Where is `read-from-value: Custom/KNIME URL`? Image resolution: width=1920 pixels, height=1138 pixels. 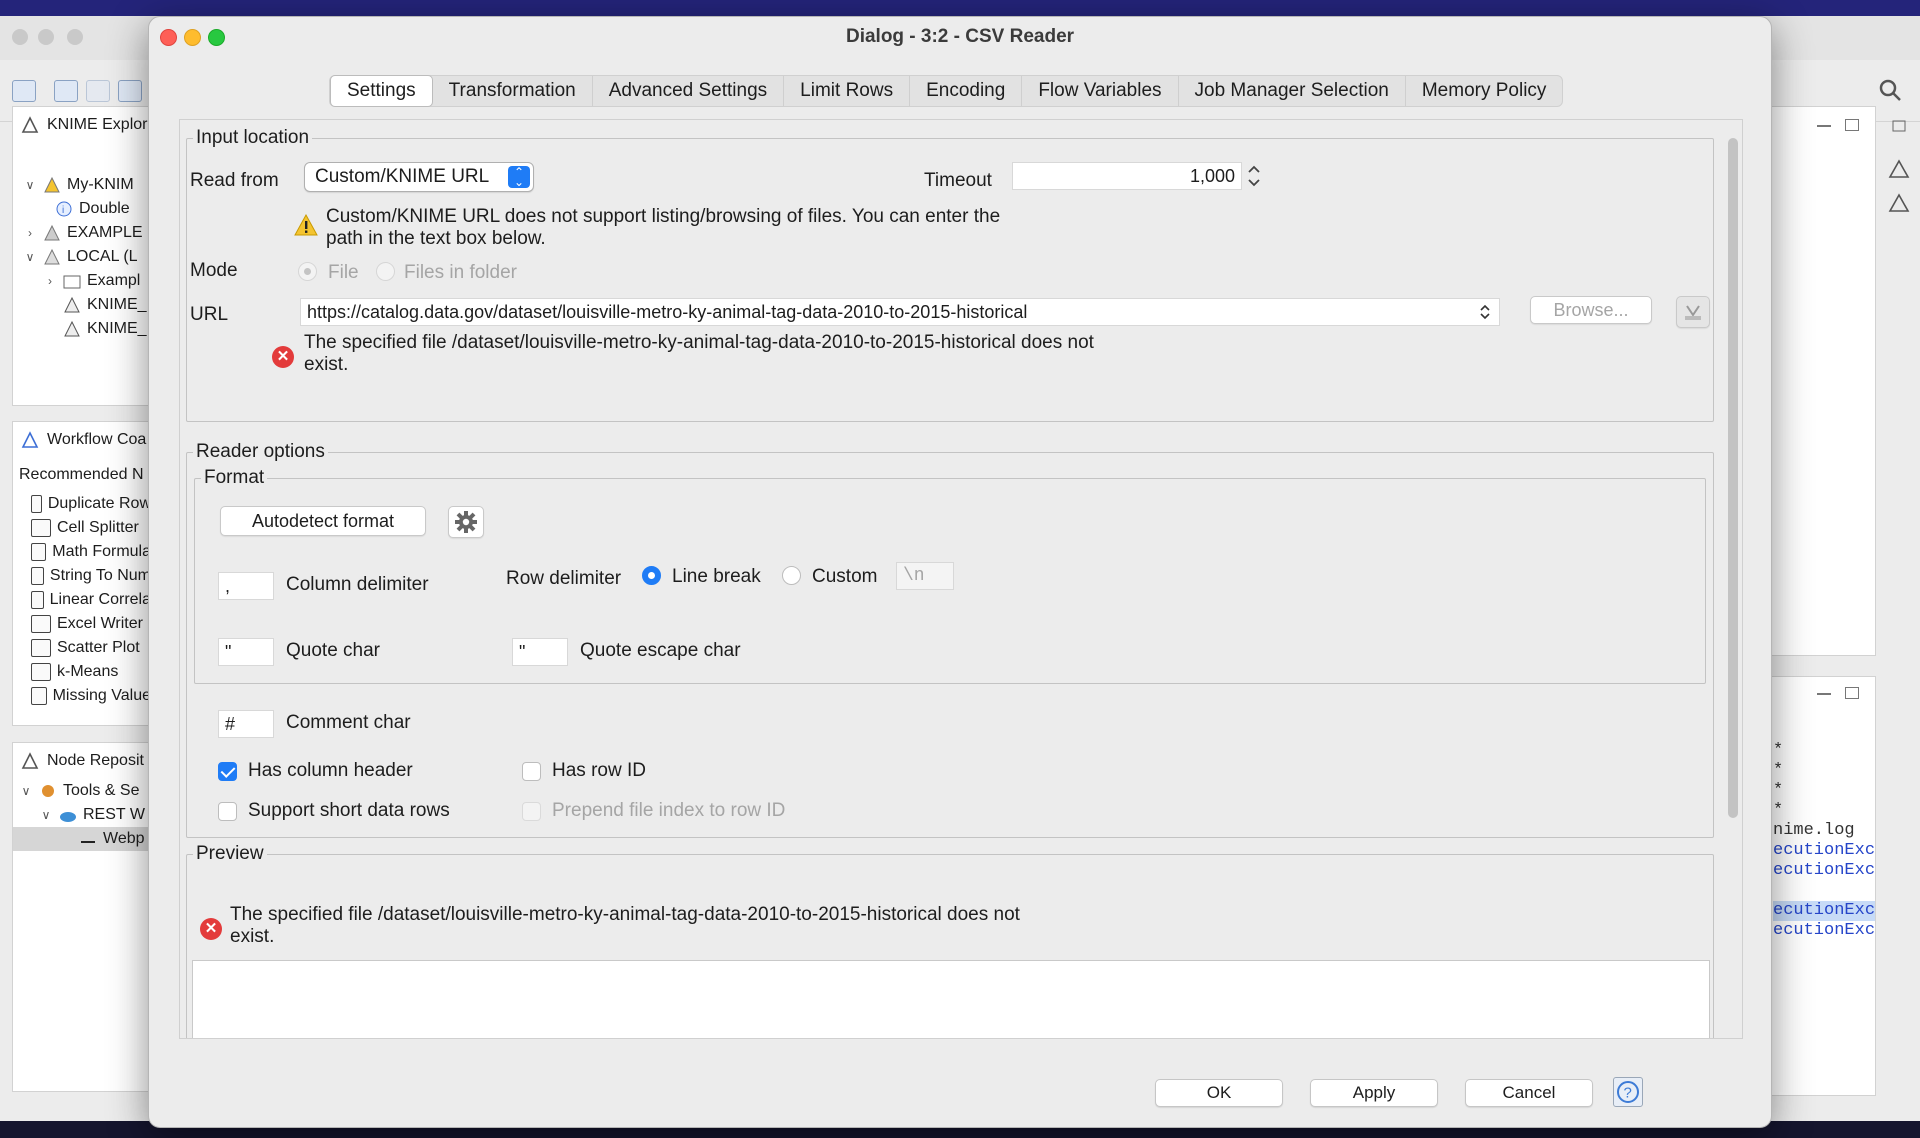
read-from-value: Custom/KNIME URL is located at coordinates (402, 176).